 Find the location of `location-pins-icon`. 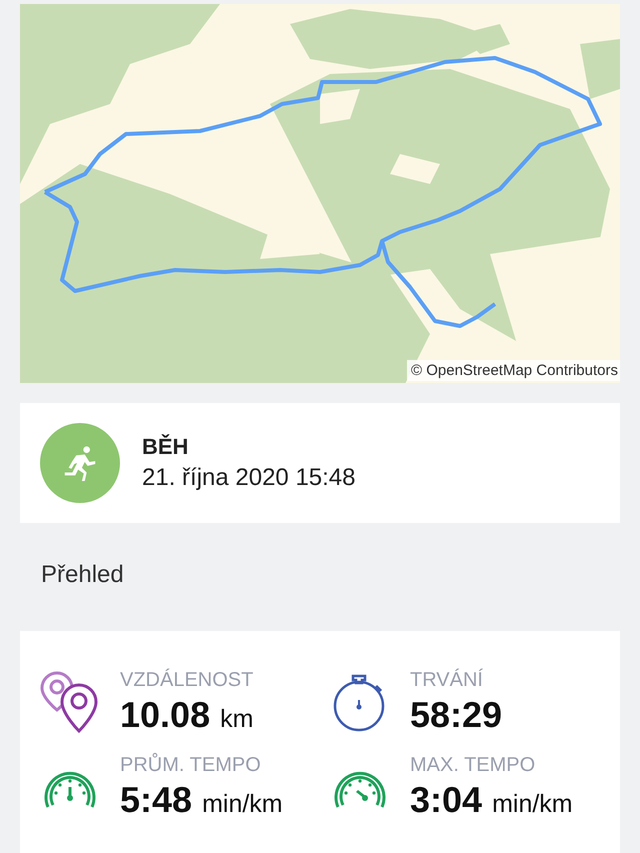

location-pins-icon is located at coordinates (70, 702).